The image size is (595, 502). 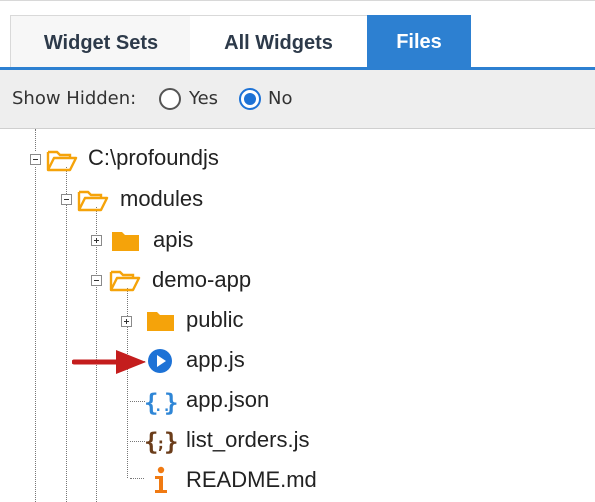 What do you see at coordinates (35, 159) in the screenshot?
I see `collapse-root-toggle` at bounding box center [35, 159].